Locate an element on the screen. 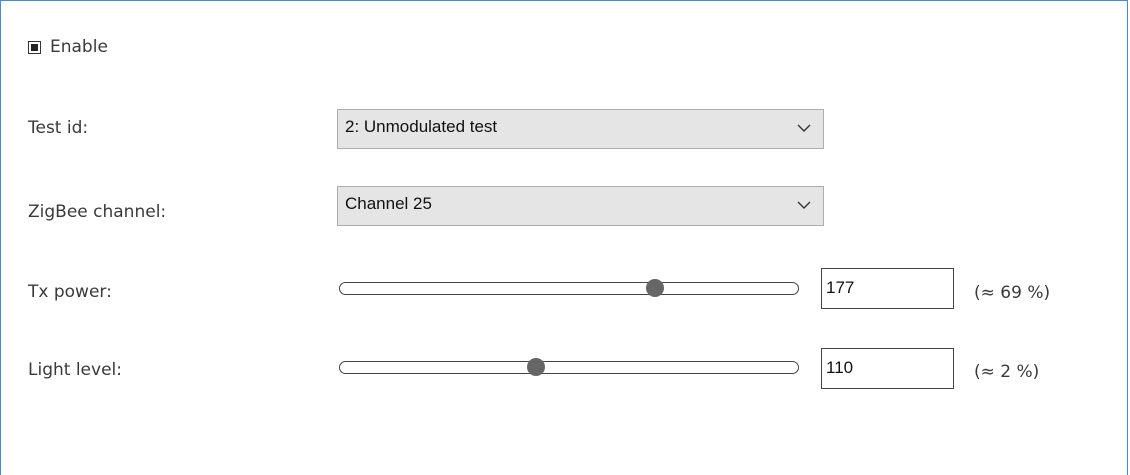  tx-power-percent: (≈ 69 %) is located at coordinates (1012, 293).